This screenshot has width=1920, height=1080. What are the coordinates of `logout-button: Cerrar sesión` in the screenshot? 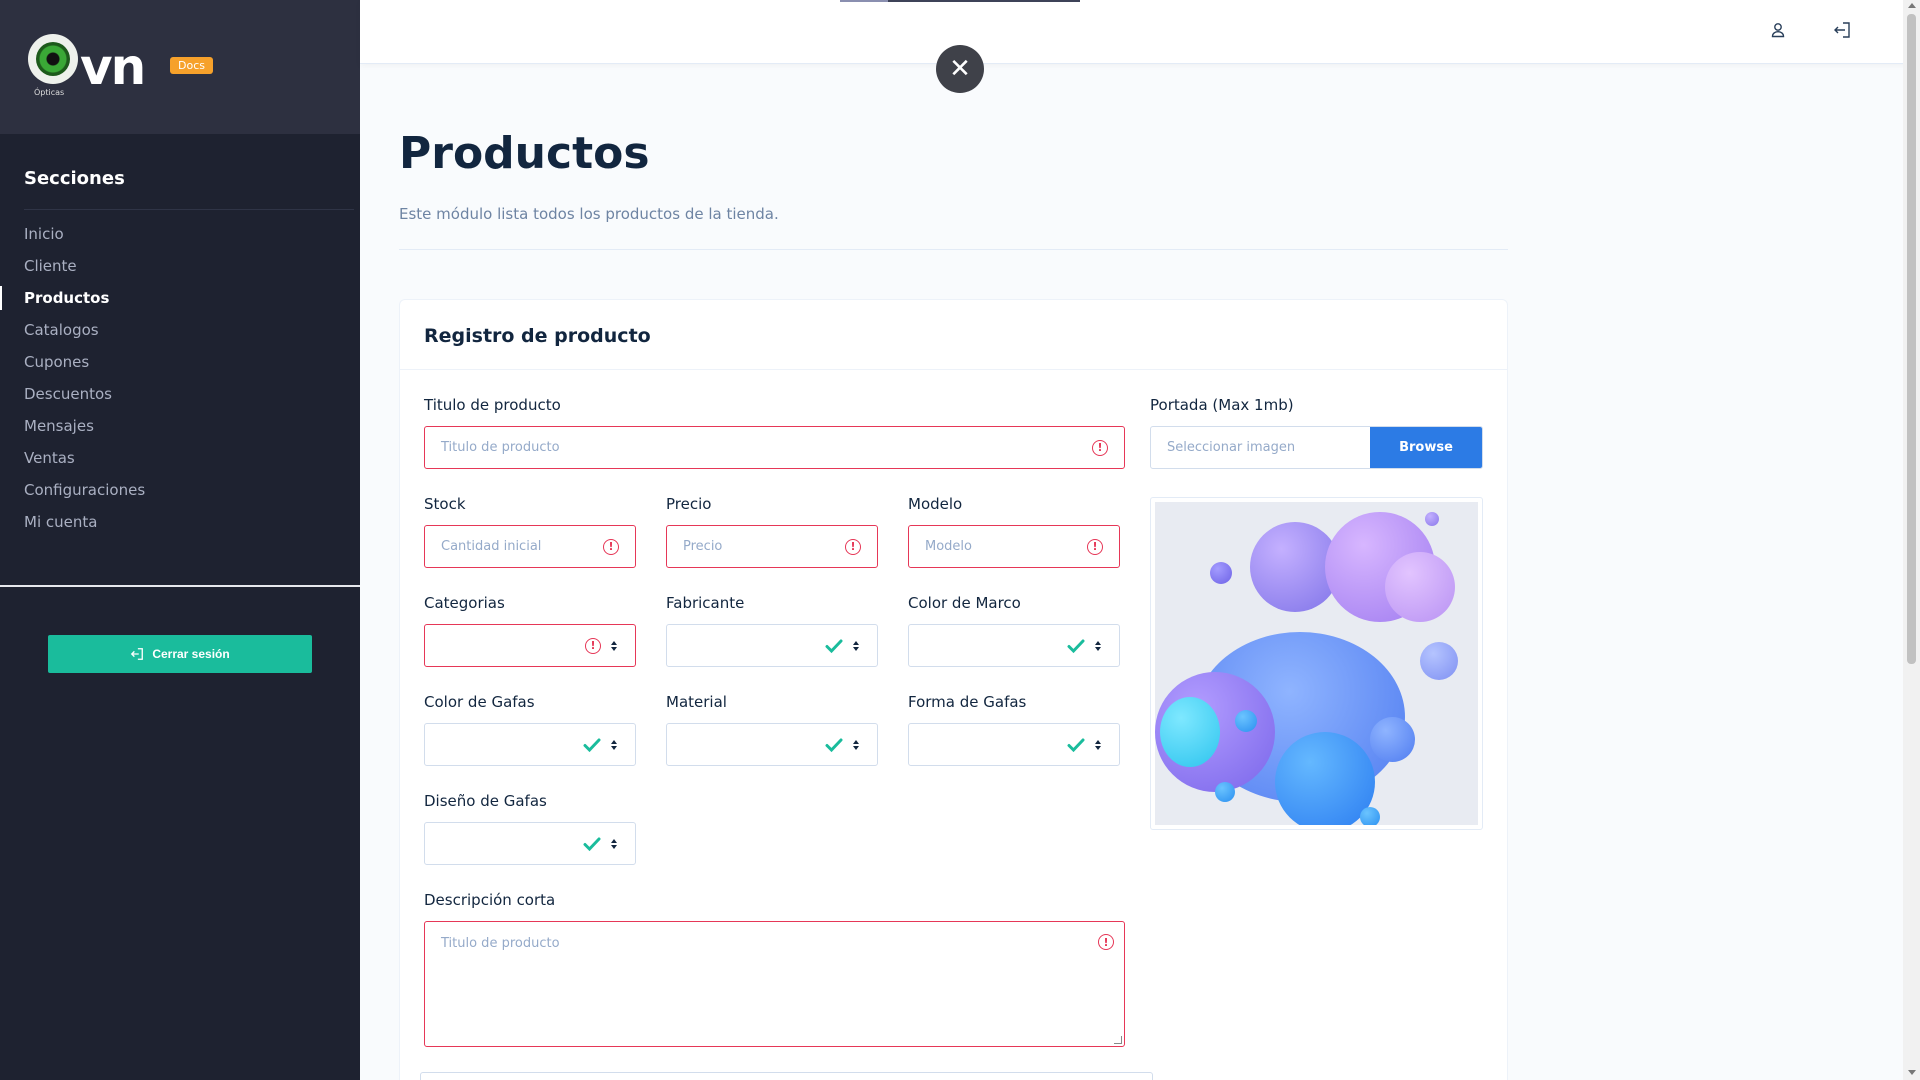 It's located at (180, 654).